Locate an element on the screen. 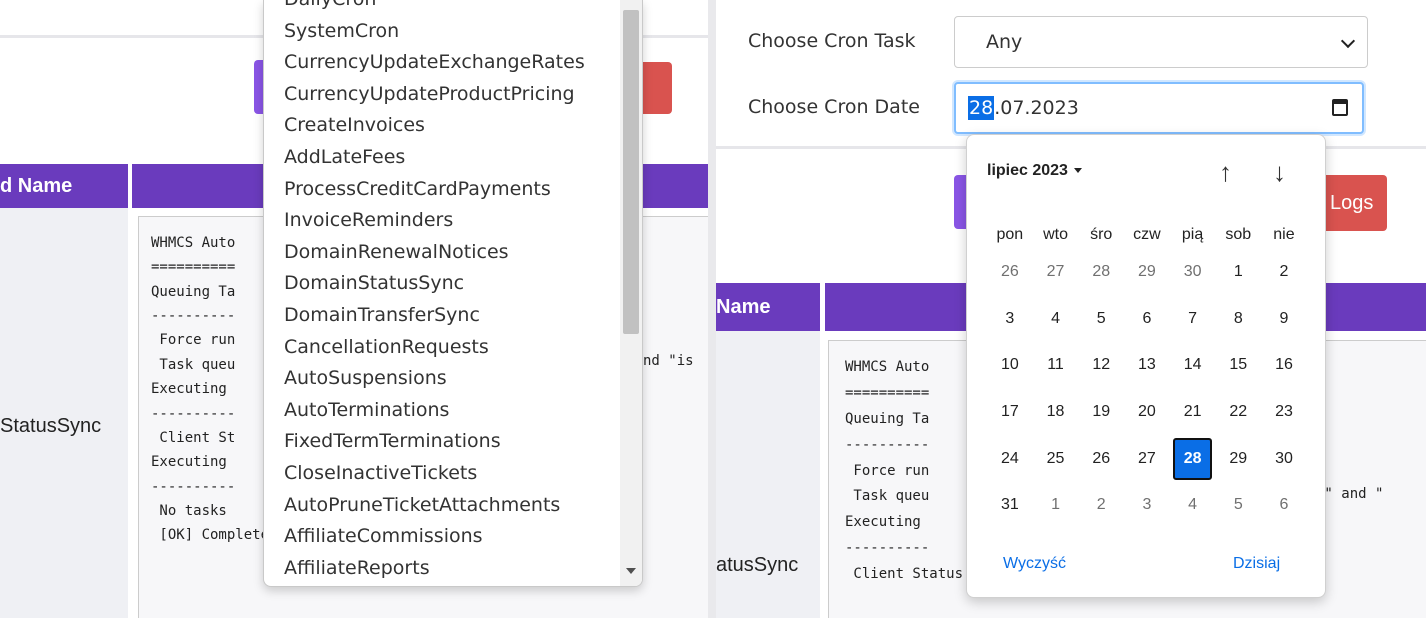  dropdown-option: DailyCron is located at coordinates (442, 8).